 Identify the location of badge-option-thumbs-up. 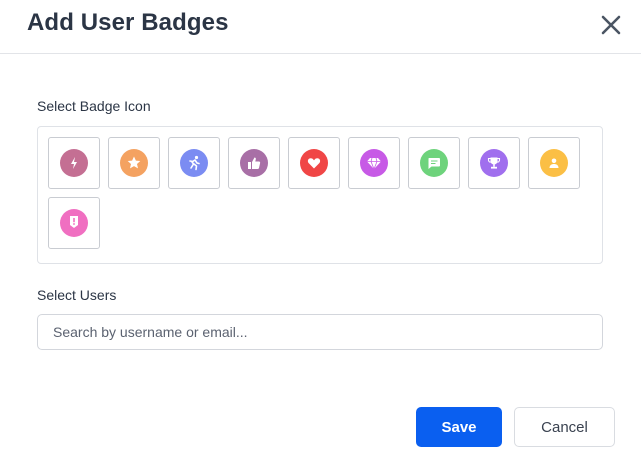
(254, 163).